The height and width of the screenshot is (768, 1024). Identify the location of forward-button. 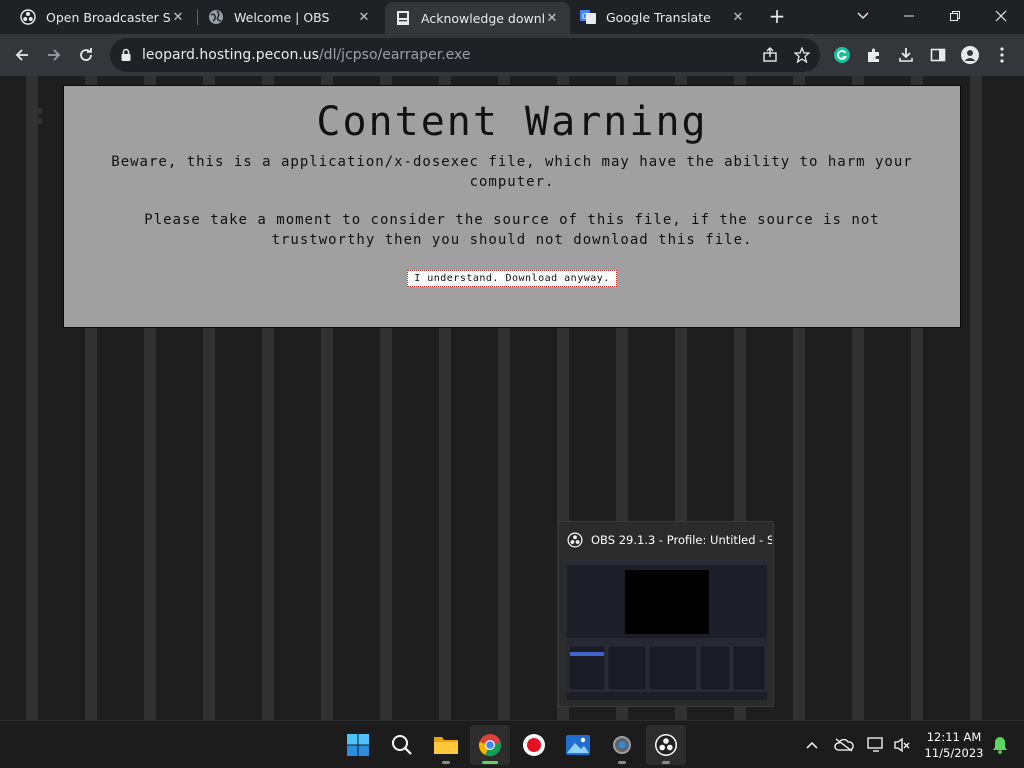
(54, 55).